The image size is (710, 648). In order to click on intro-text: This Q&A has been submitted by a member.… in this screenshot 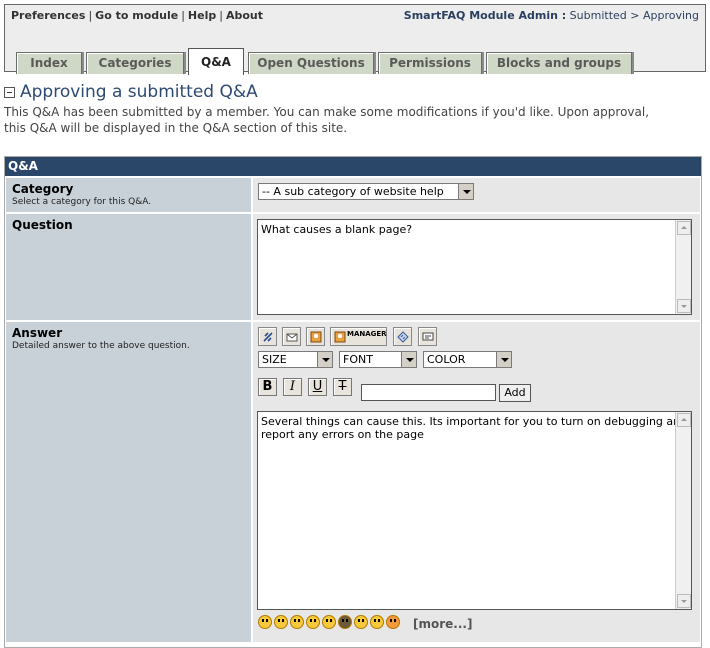, I will do `click(327, 120)`.